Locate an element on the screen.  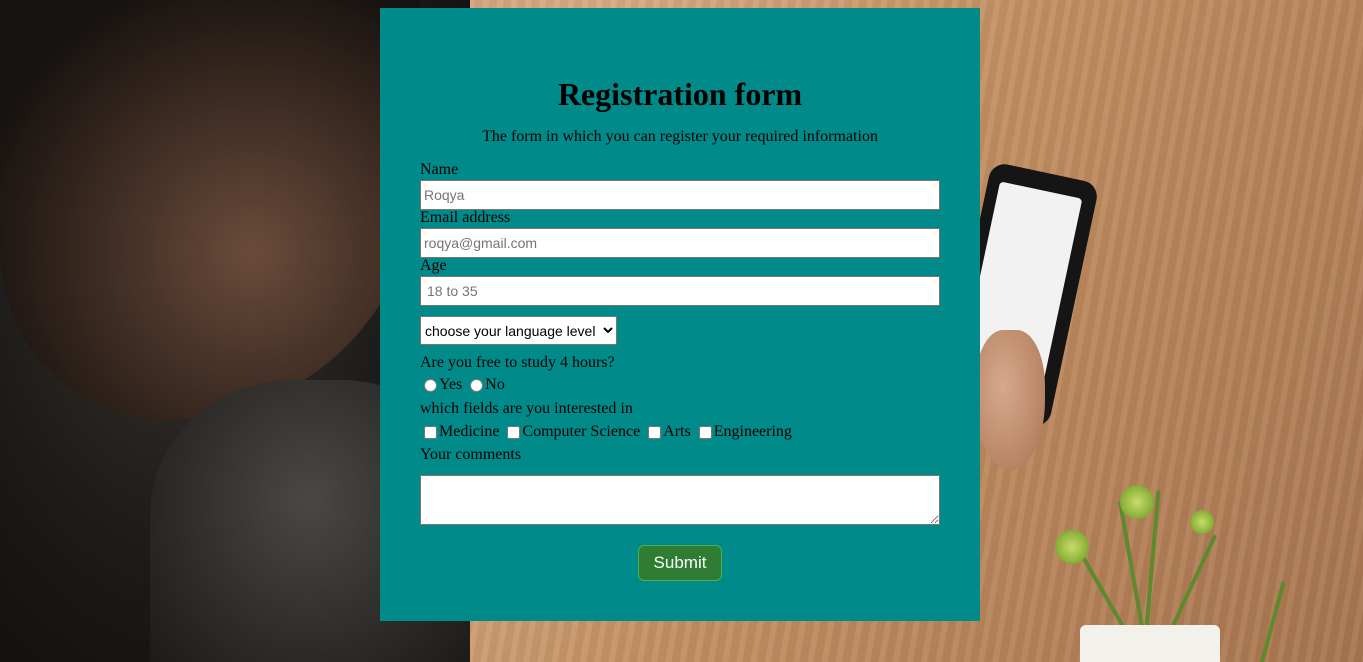
checkbox-medicine-label: Medicine is located at coordinates (469, 431).